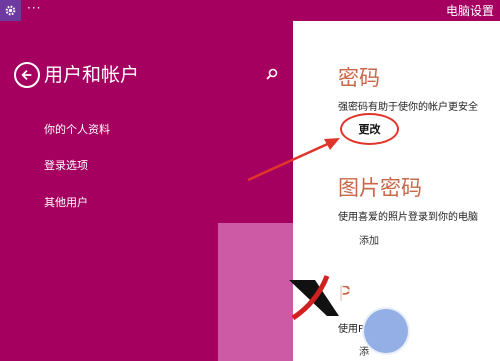 This screenshot has width=500, height=361. Describe the element at coordinates (92, 75) in the screenshot. I see `sidebar-title: 用户和帐户` at that location.